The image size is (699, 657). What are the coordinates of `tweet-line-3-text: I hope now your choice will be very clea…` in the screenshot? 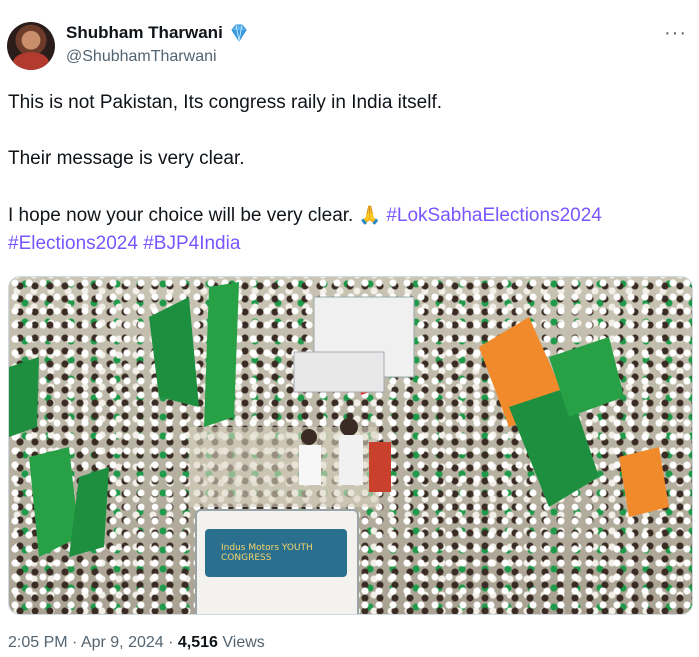 It's located at (181, 215).